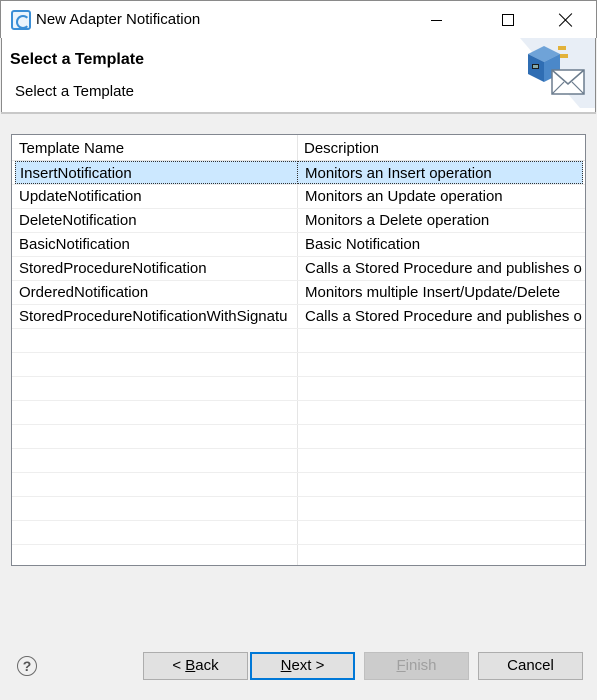 Image resolution: width=597 pixels, height=700 pixels. I want to click on minimize-icon, so click(436, 20).